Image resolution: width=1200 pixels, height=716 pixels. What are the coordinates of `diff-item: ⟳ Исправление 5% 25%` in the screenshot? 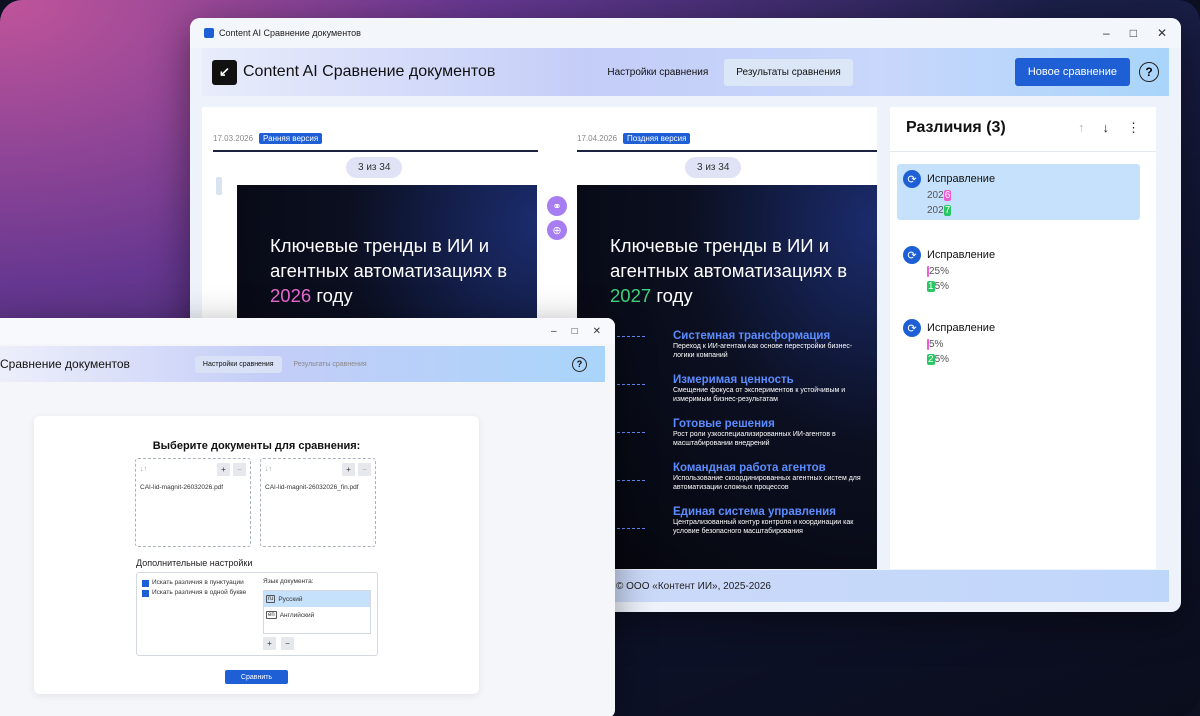 It's located at (1018, 341).